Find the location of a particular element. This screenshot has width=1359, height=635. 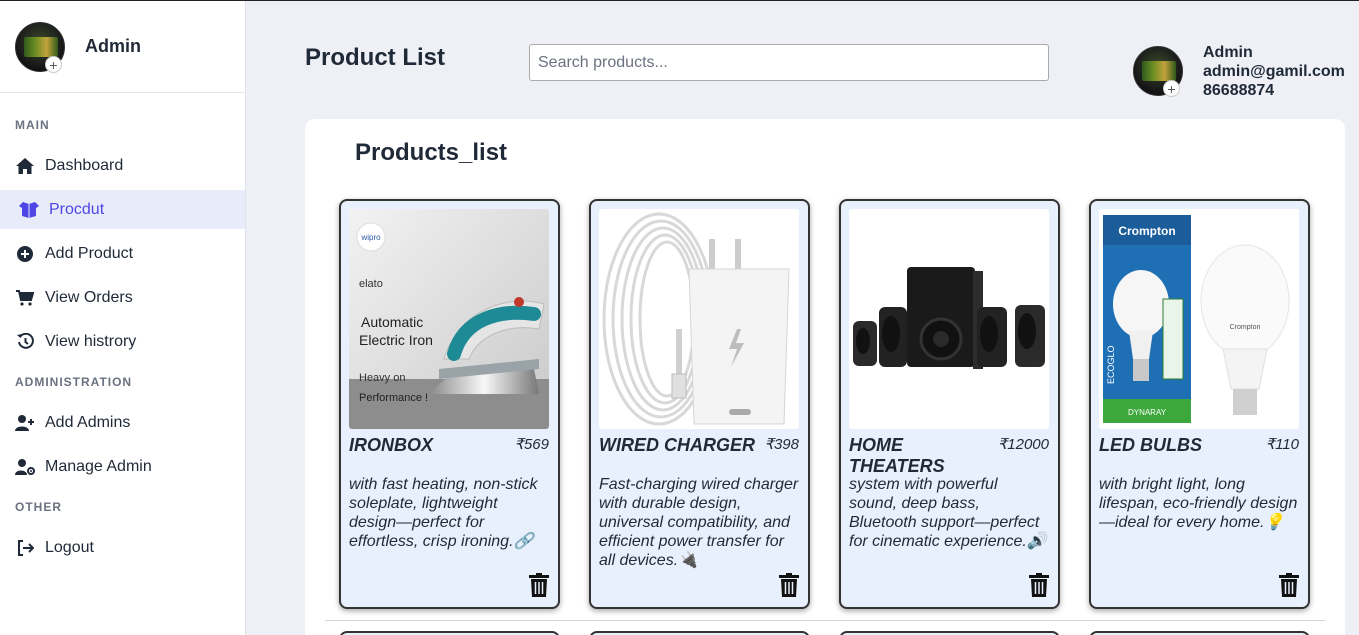

sidebar-item-label: Add Admins is located at coordinates (88, 422).